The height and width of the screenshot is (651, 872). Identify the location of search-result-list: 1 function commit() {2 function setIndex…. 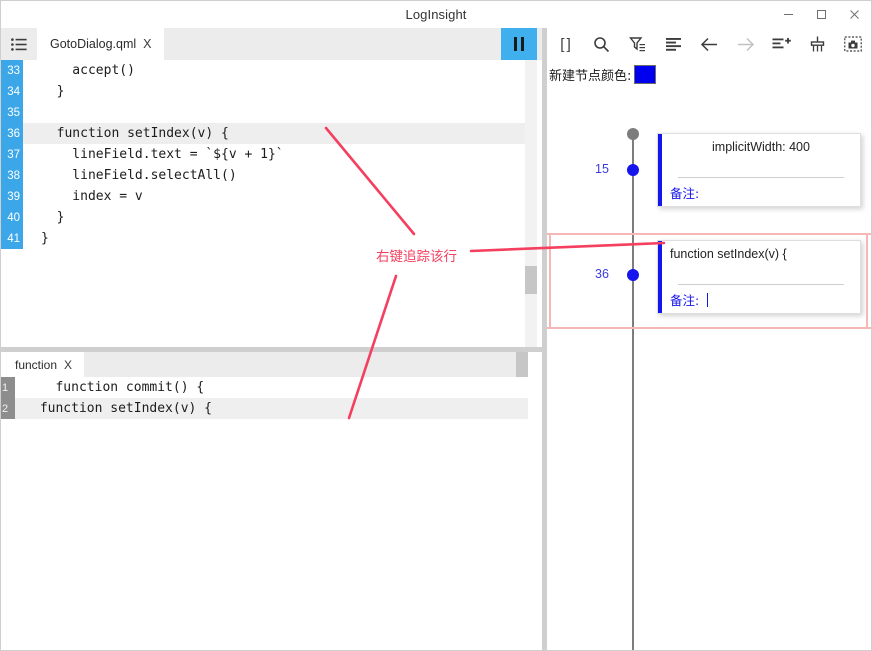
(271, 398).